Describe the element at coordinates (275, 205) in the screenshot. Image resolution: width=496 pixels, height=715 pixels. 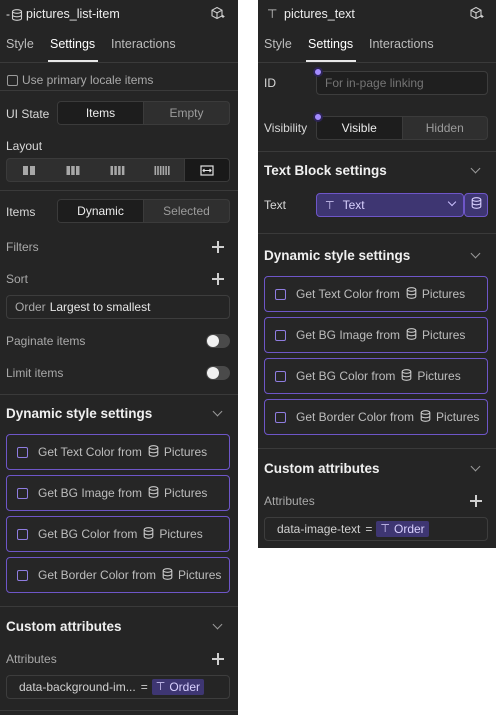
I see `text-label: Text` at that location.